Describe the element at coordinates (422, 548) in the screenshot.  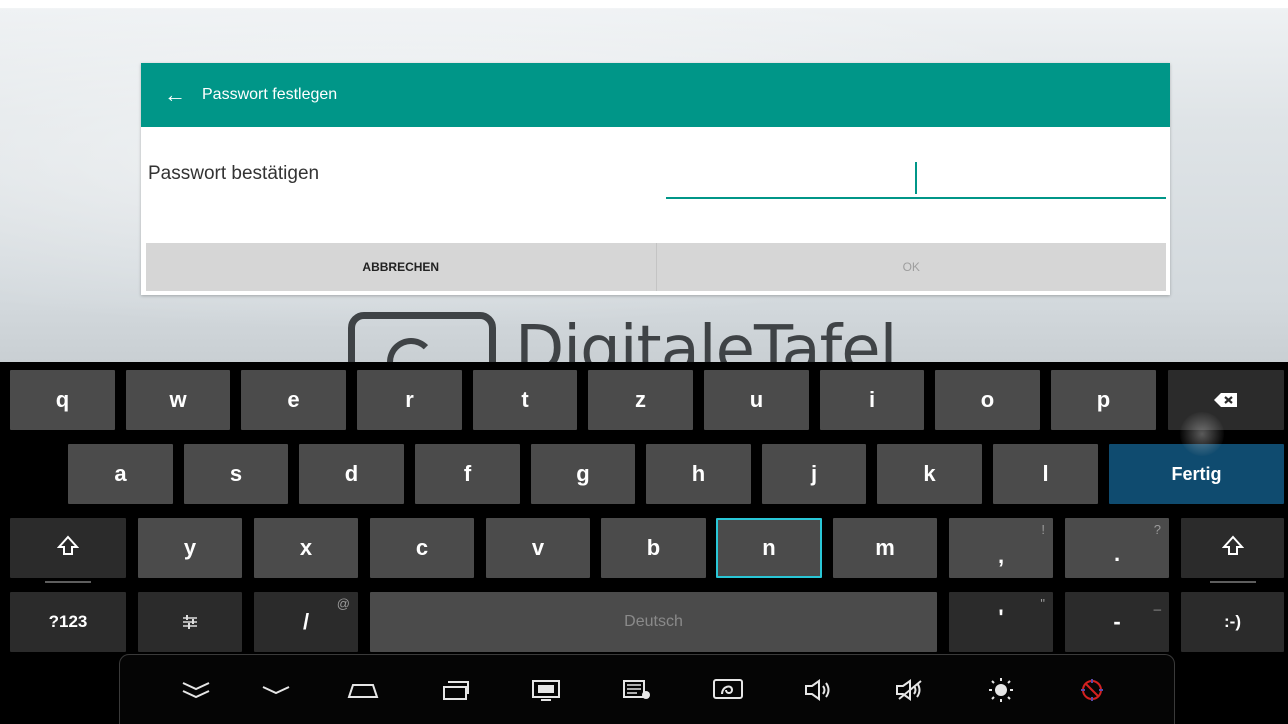
I see `key-c: c` at that location.